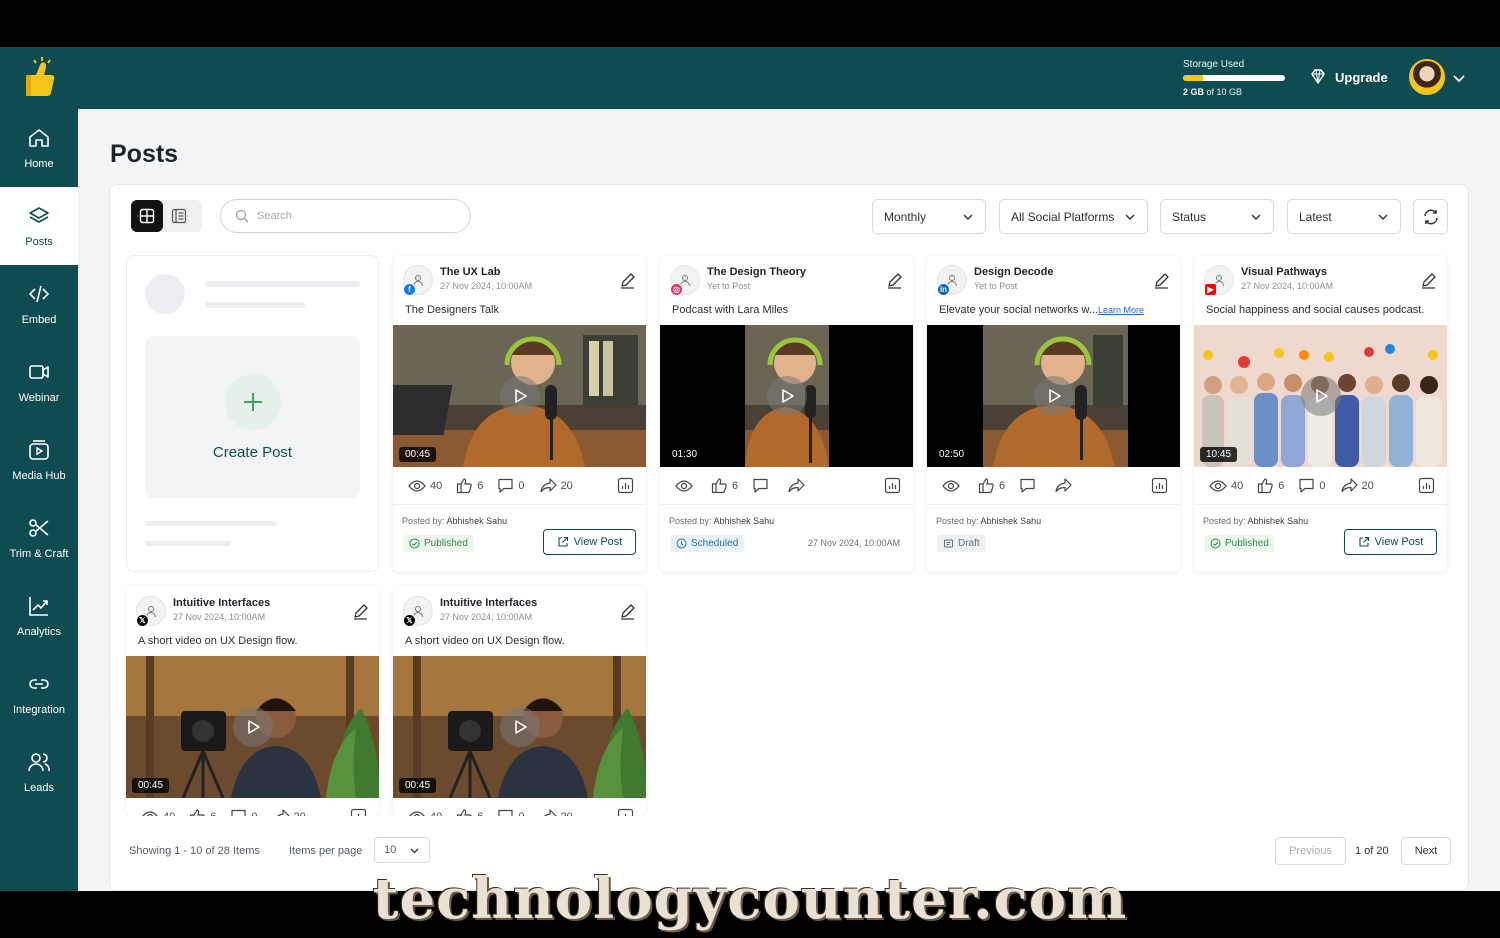  What do you see at coordinates (729, 286) in the screenshot?
I see `post-date: Yet to Post` at bounding box center [729, 286].